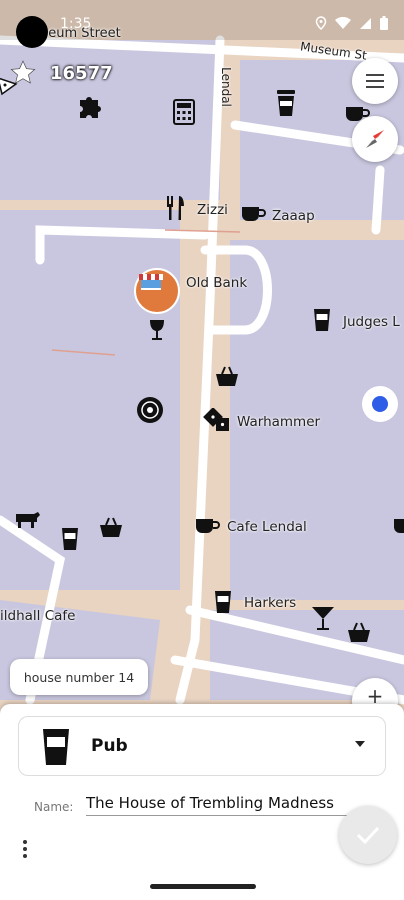 The width and height of the screenshot is (404, 900). What do you see at coordinates (202, 746) in the screenshot?
I see `feature-type-select: Pub` at bounding box center [202, 746].